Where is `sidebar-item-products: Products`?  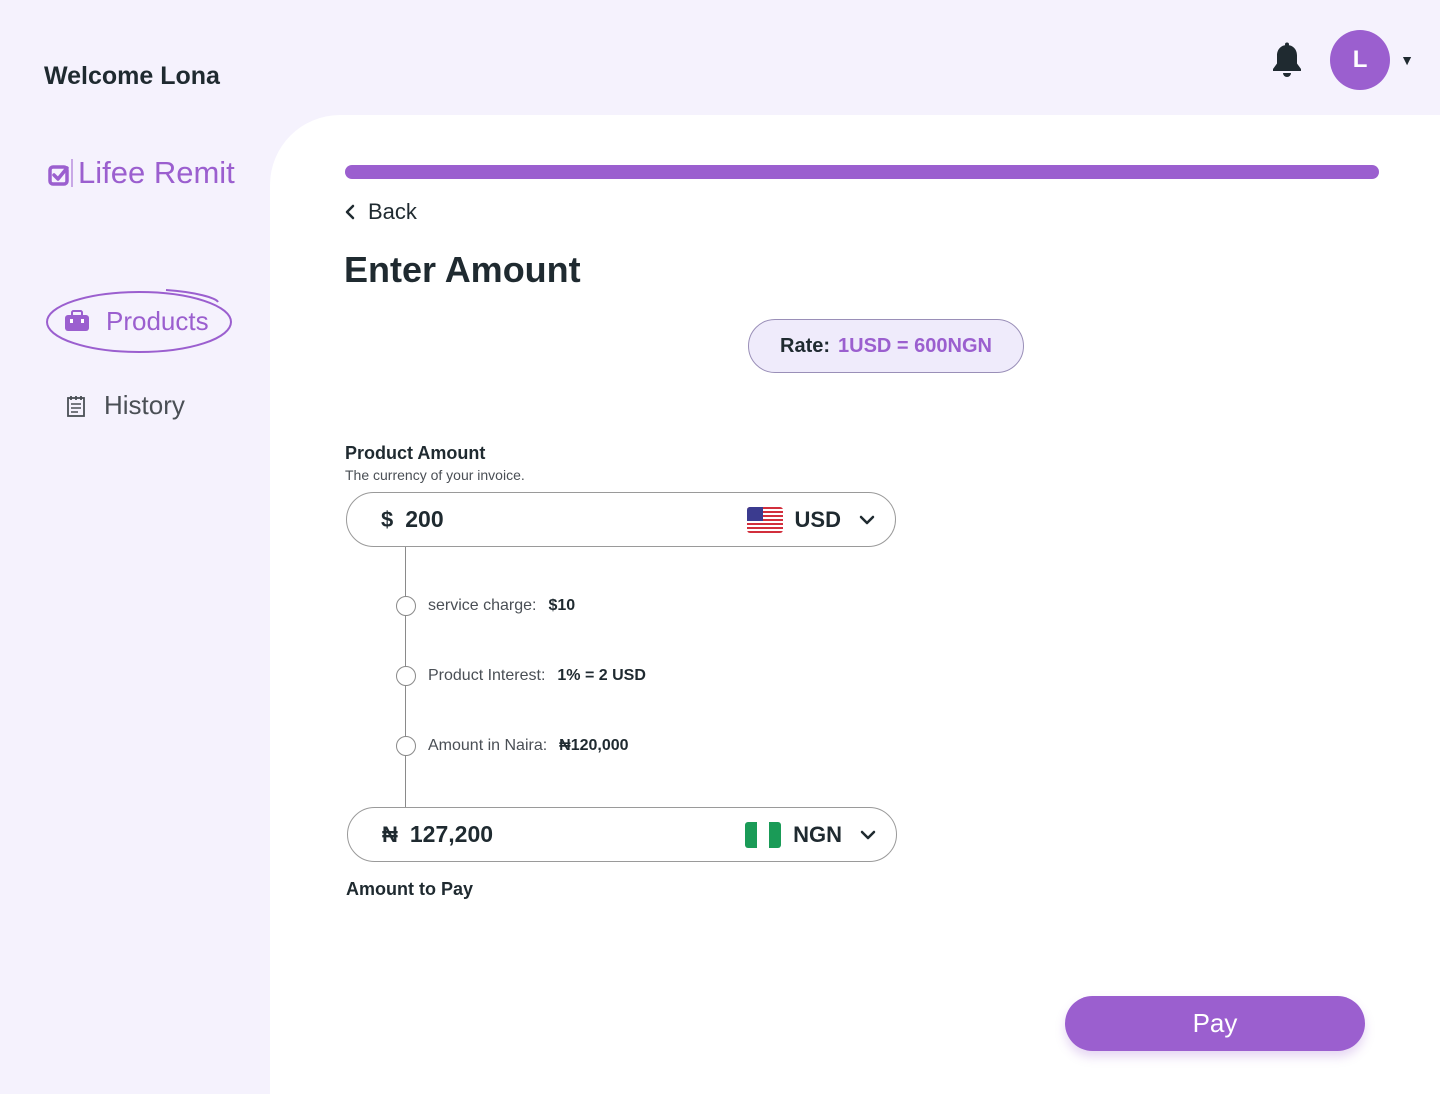
sidebar-item-products: Products is located at coordinates (140, 321).